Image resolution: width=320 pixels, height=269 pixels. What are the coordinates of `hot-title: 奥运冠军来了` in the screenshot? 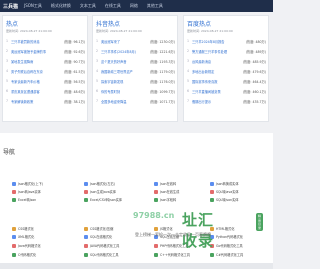 It's located at (124, 41).